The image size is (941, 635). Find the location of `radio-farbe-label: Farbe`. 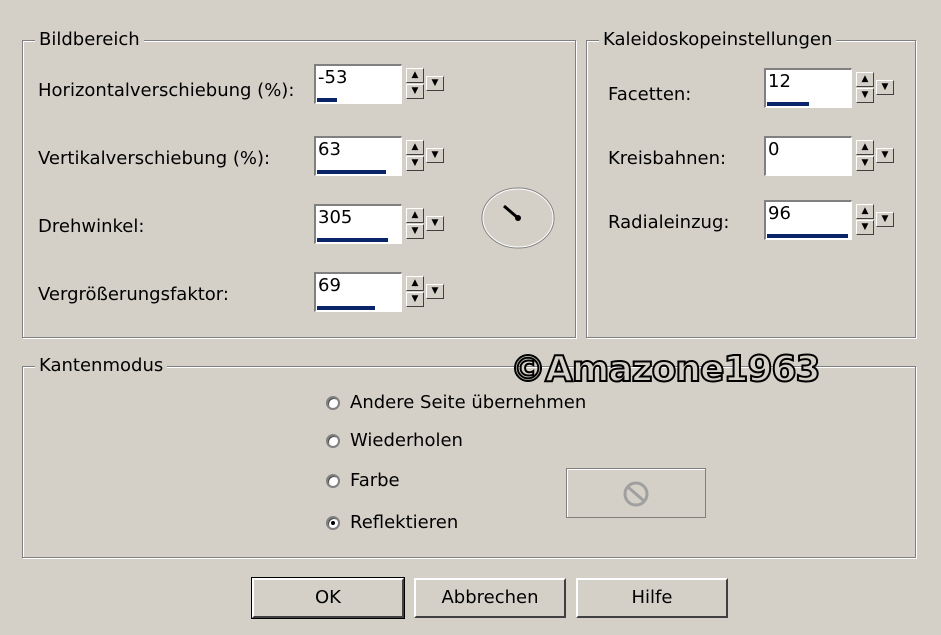

radio-farbe-label: Farbe is located at coordinates (375, 480).